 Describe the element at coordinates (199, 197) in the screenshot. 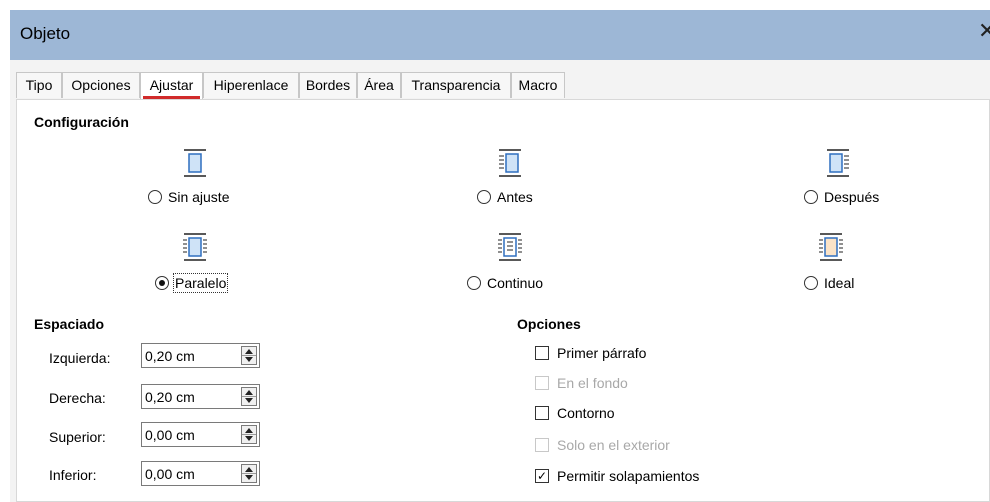

I see `radio-sin-ajuste-label: Sin ajuste` at that location.